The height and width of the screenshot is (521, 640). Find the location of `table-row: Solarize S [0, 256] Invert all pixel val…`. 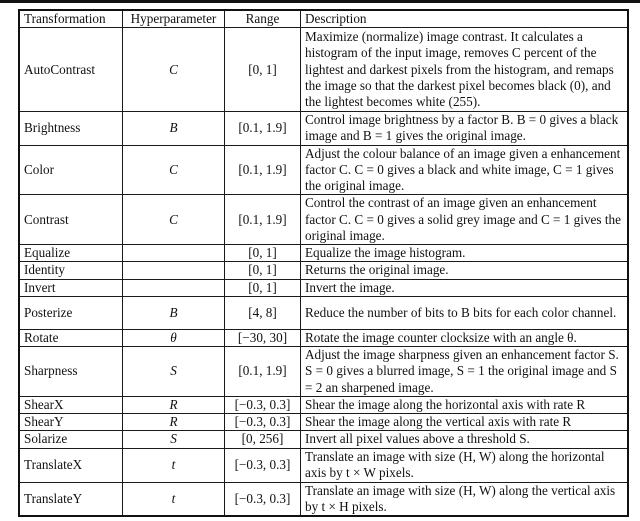

table-row: Solarize S [0, 256] Invert all pixel val… is located at coordinates (323, 439).